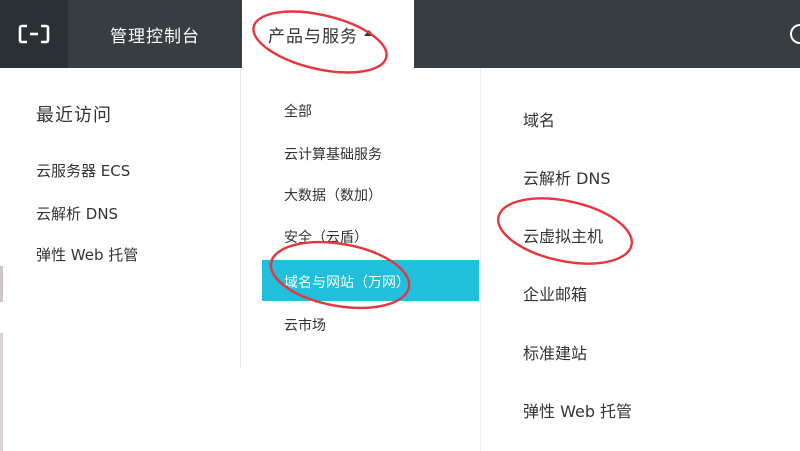  Describe the element at coordinates (577, 410) in the screenshot. I see `service-web-hosting: 弹性 Web 托管` at that location.